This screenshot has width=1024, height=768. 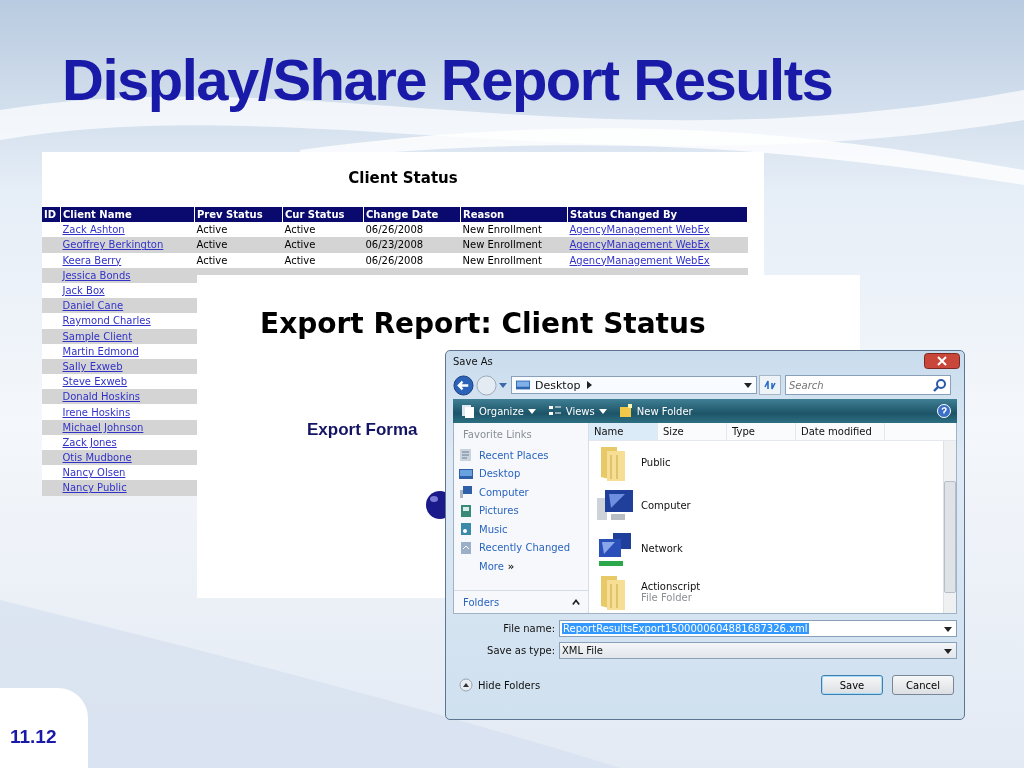 I want to click on views-icon, so click(x=554, y=411).